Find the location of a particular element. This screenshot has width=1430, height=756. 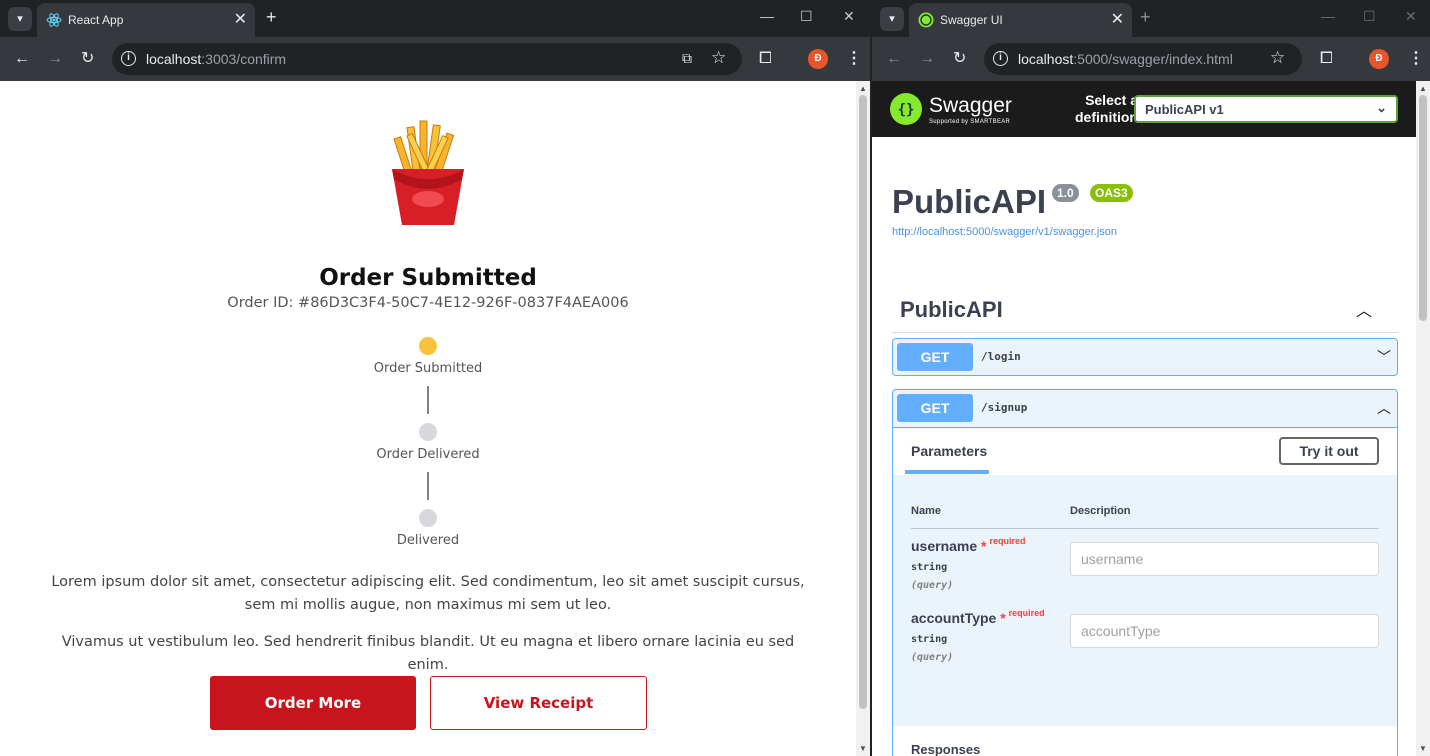

parameters-bar: Parameters Try it out is located at coordinates (1145, 451).